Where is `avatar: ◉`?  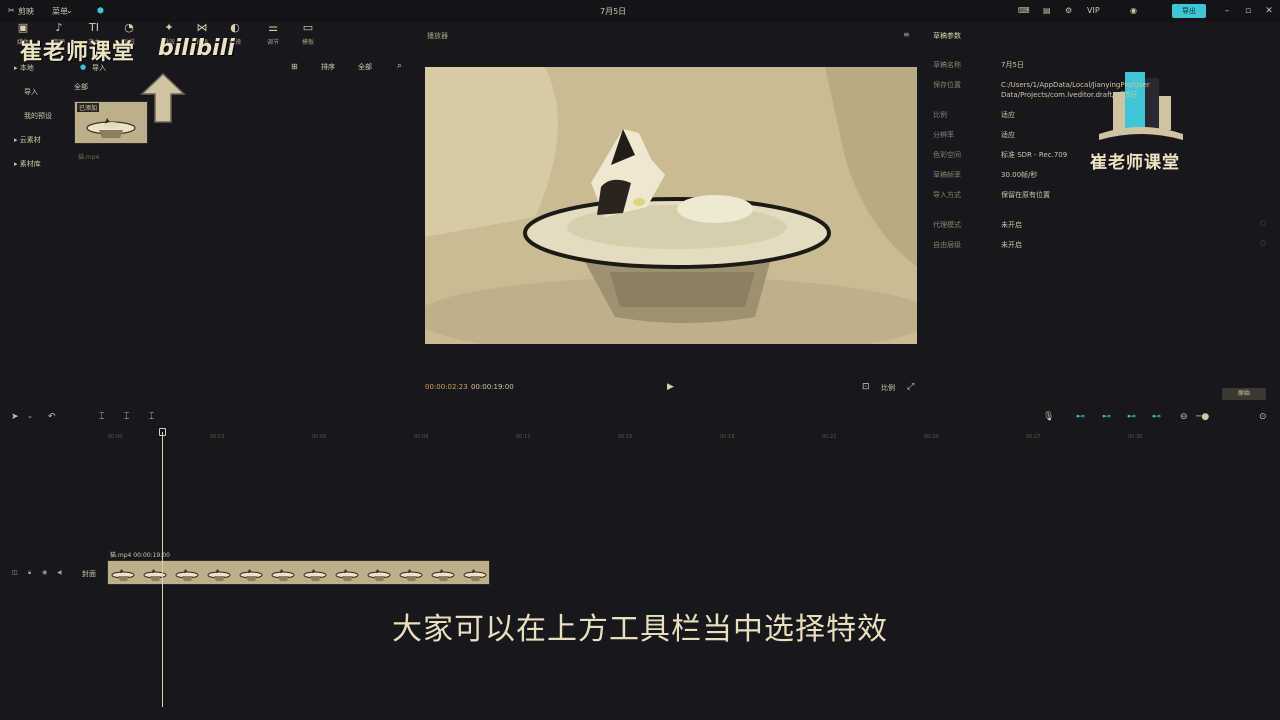 avatar: ◉ is located at coordinates (1133, 10).